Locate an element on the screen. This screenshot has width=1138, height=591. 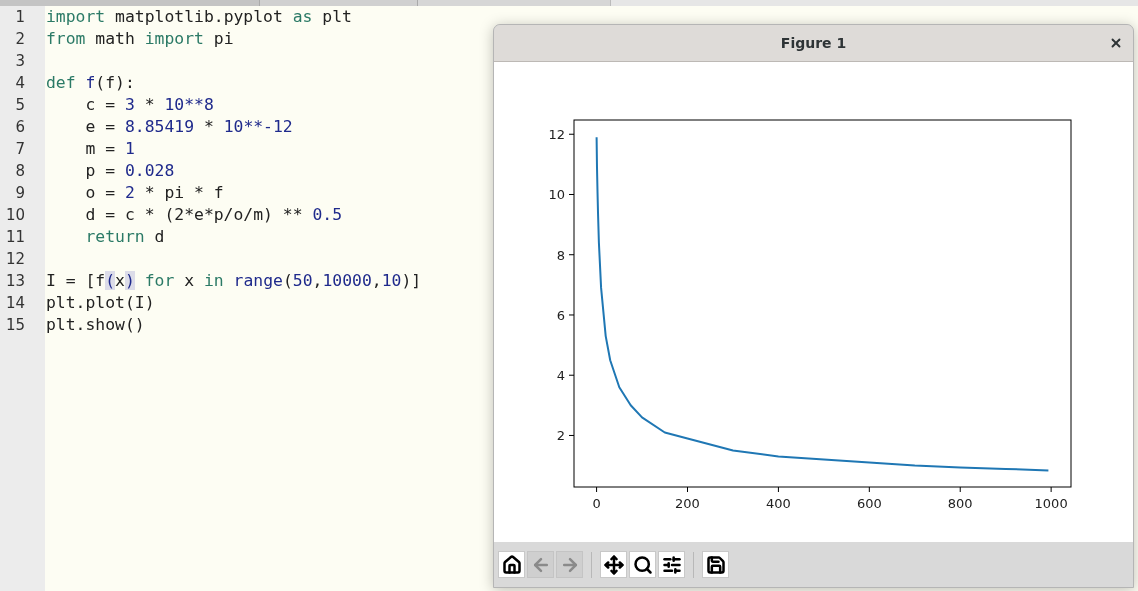
y-tick-label: 10 is located at coordinates (556, 195).